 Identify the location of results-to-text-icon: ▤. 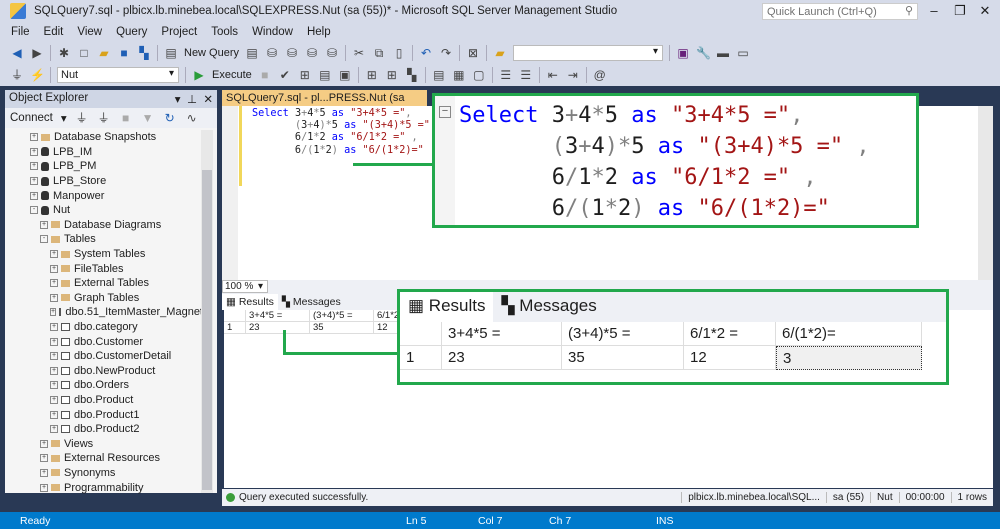
(439, 75).